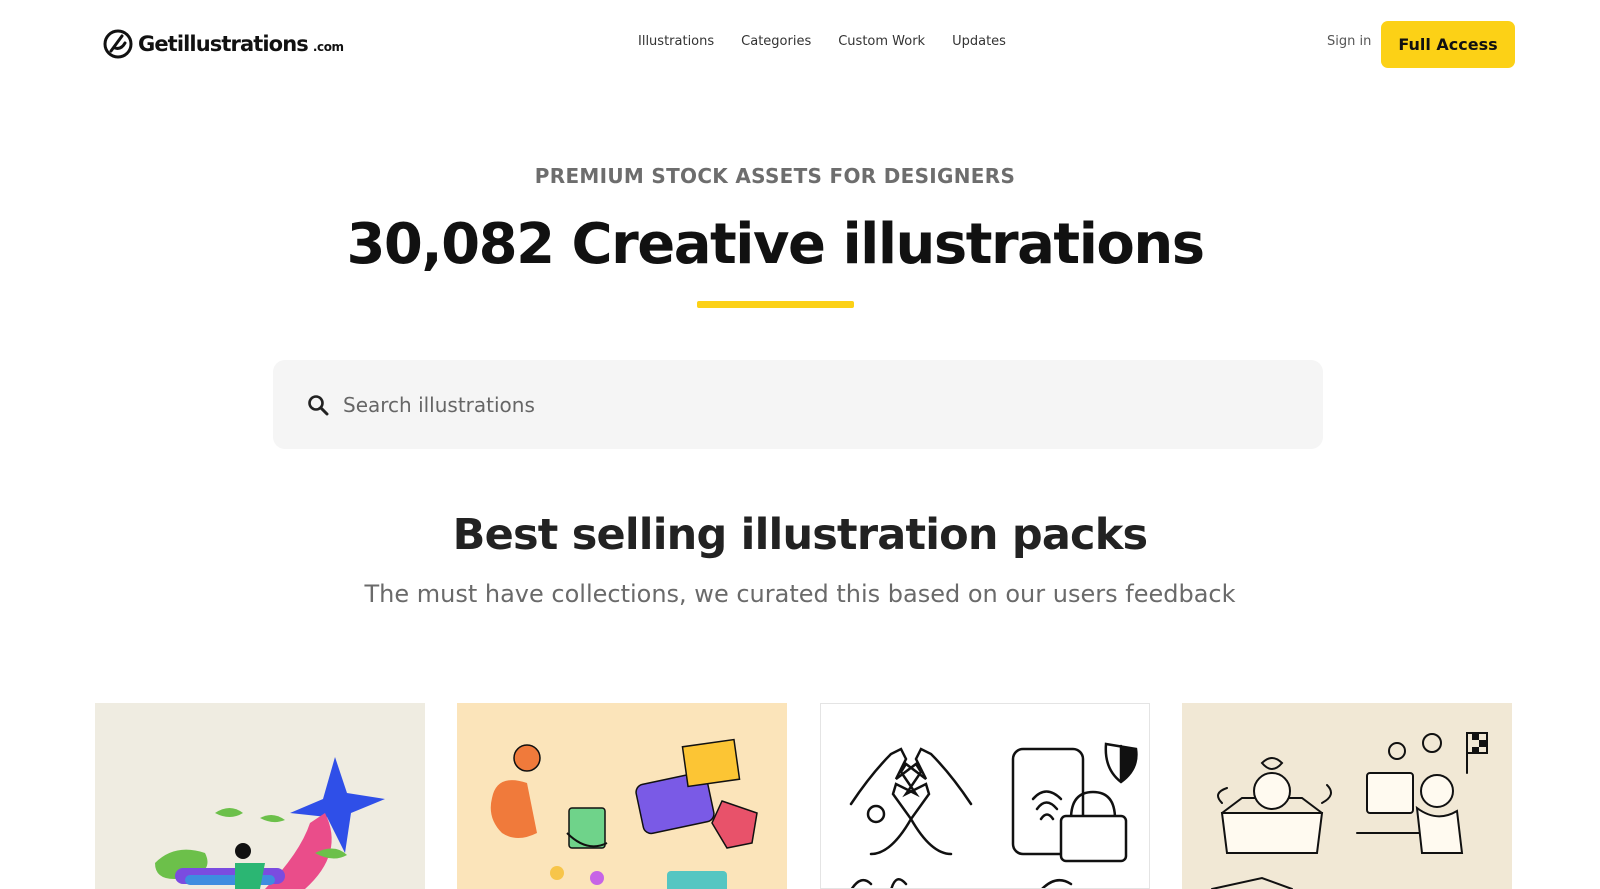 The image size is (1600, 889). Describe the element at coordinates (775, 176) in the screenshot. I see `hero-eyebrow: PREMIUM STOCK ASSETS FOR DESIGNERS` at that location.